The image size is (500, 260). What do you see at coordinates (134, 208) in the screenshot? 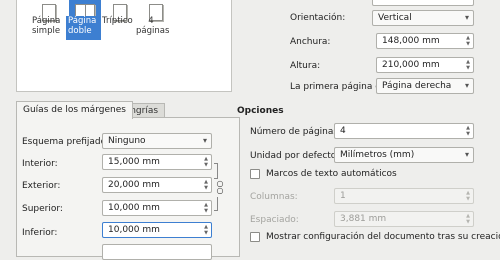
I see `top-value: 10,000 mm` at bounding box center [134, 208].